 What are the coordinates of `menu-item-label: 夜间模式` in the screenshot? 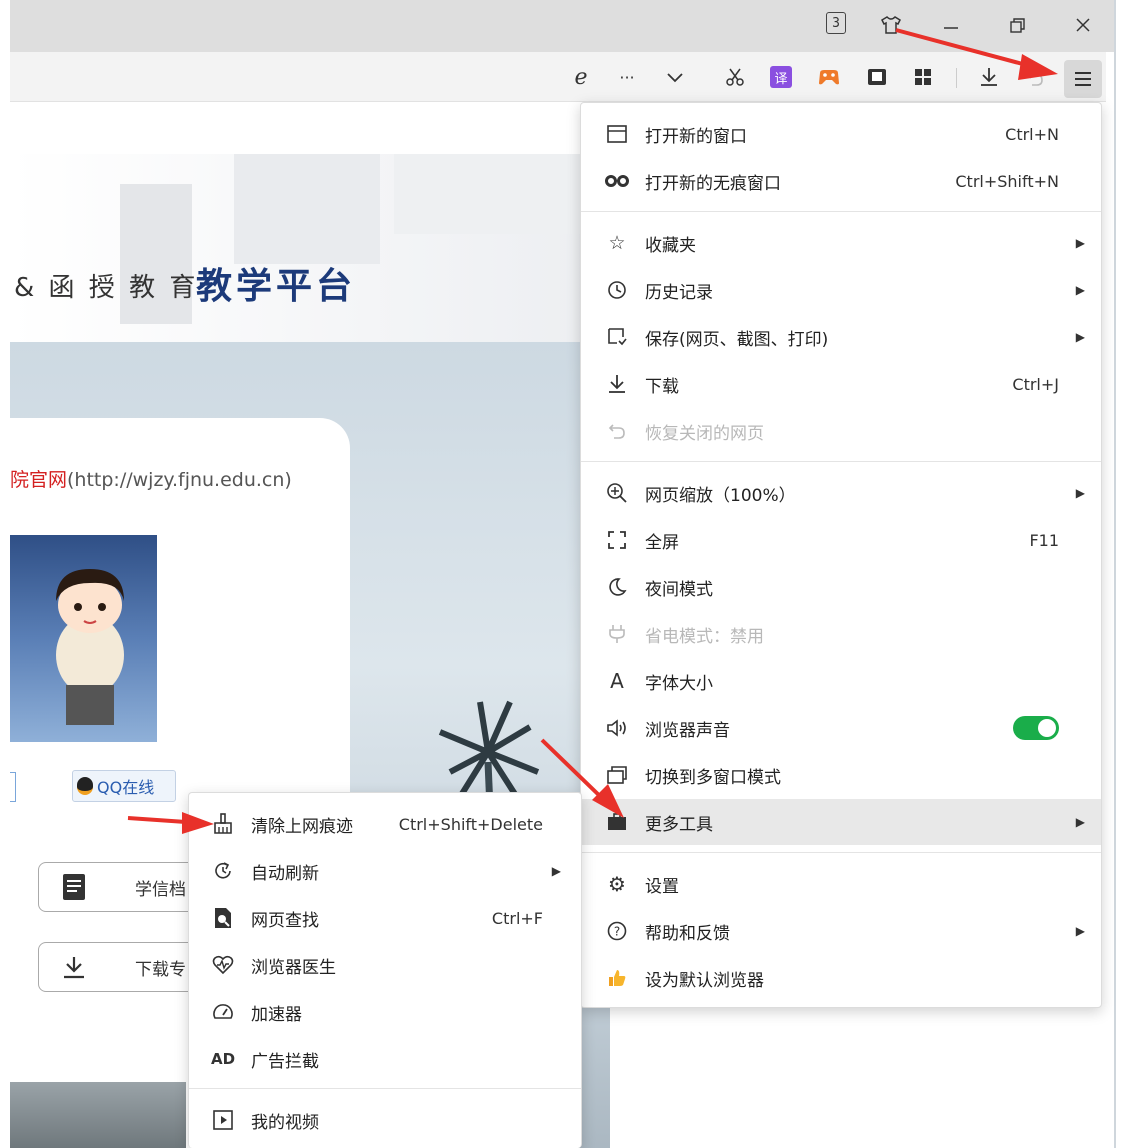 It's located at (679, 589).